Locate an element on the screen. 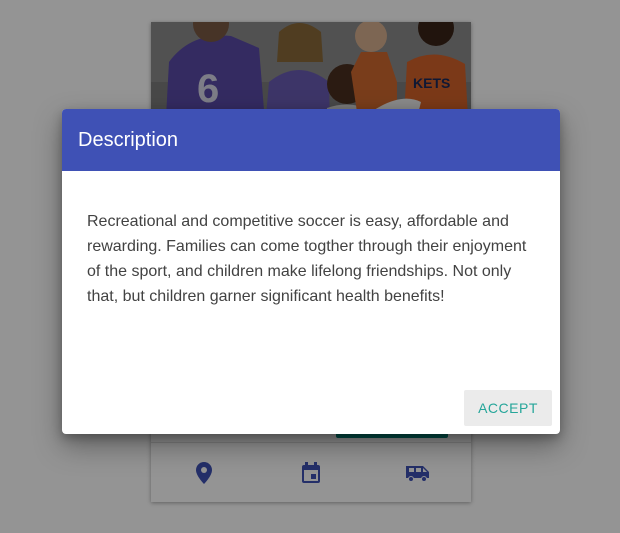 The height and width of the screenshot is (533, 620). accept-button: ACCEPT is located at coordinates (508, 408).